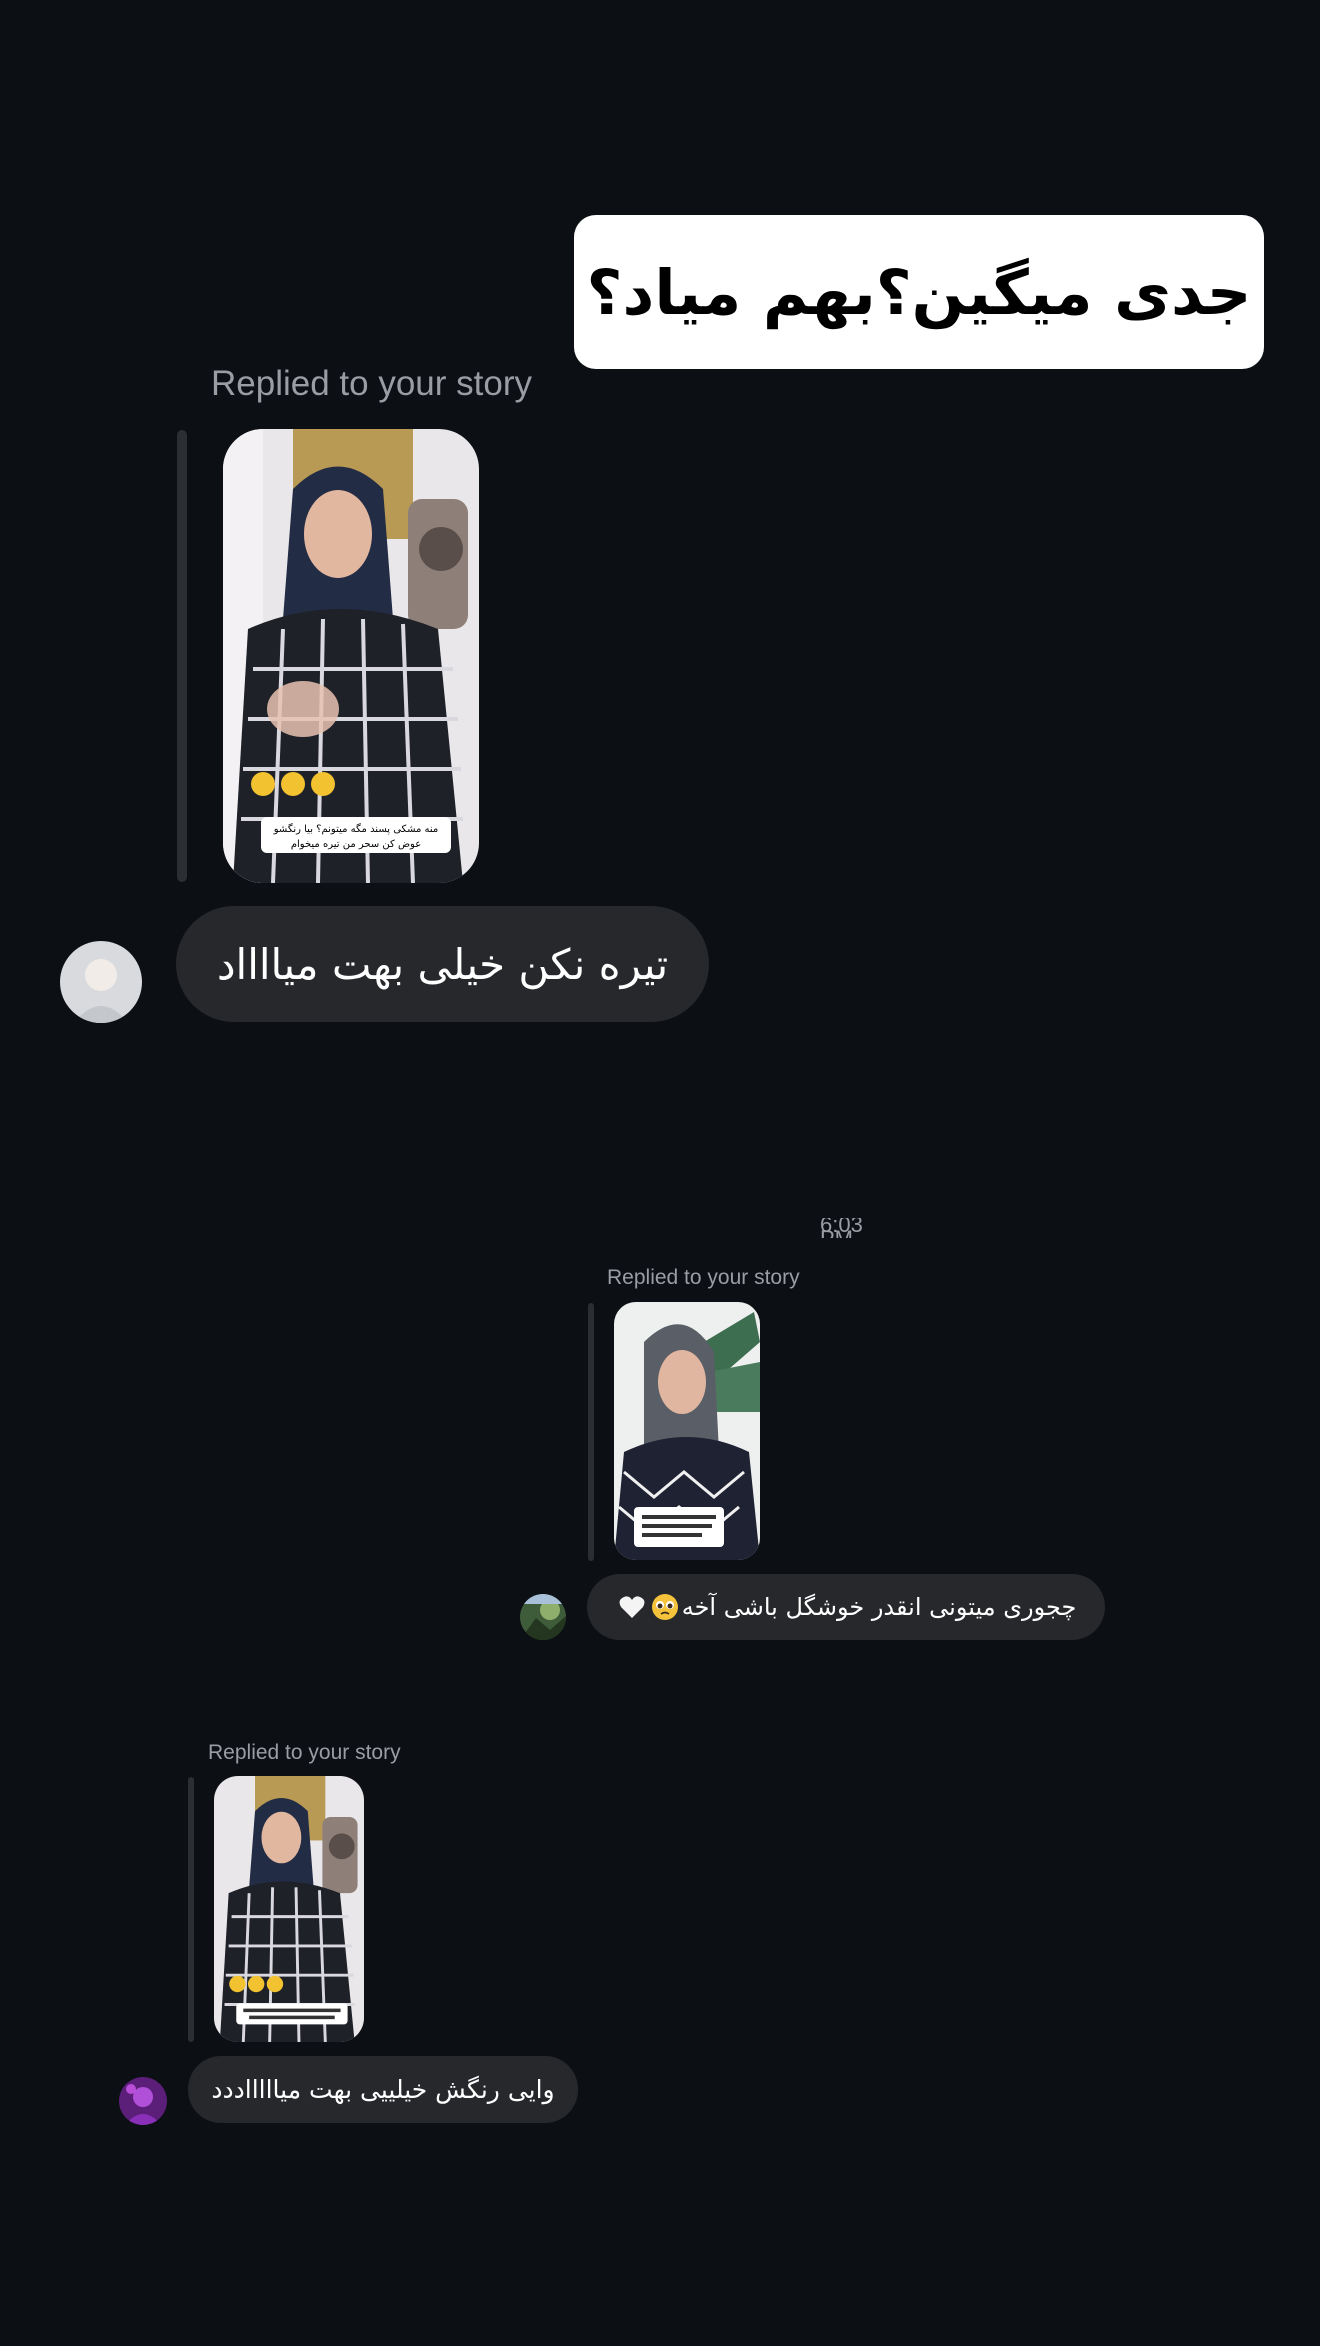 Image resolution: width=1320 pixels, height=2346 pixels. I want to click on title-overlay-text: جدی میگین؟بهم میاد؟, so click(919, 292).